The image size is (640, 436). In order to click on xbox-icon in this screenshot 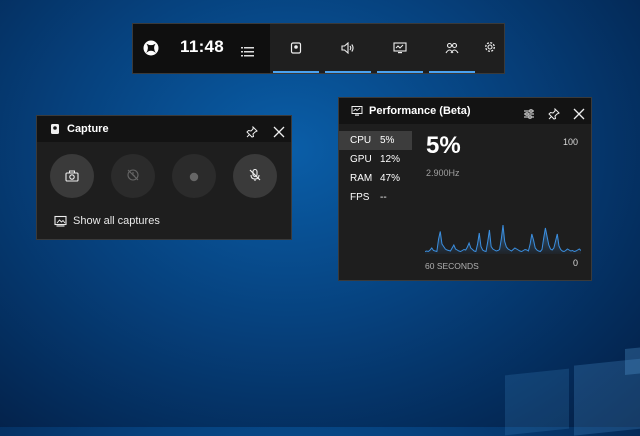, I will do `click(151, 48)`.